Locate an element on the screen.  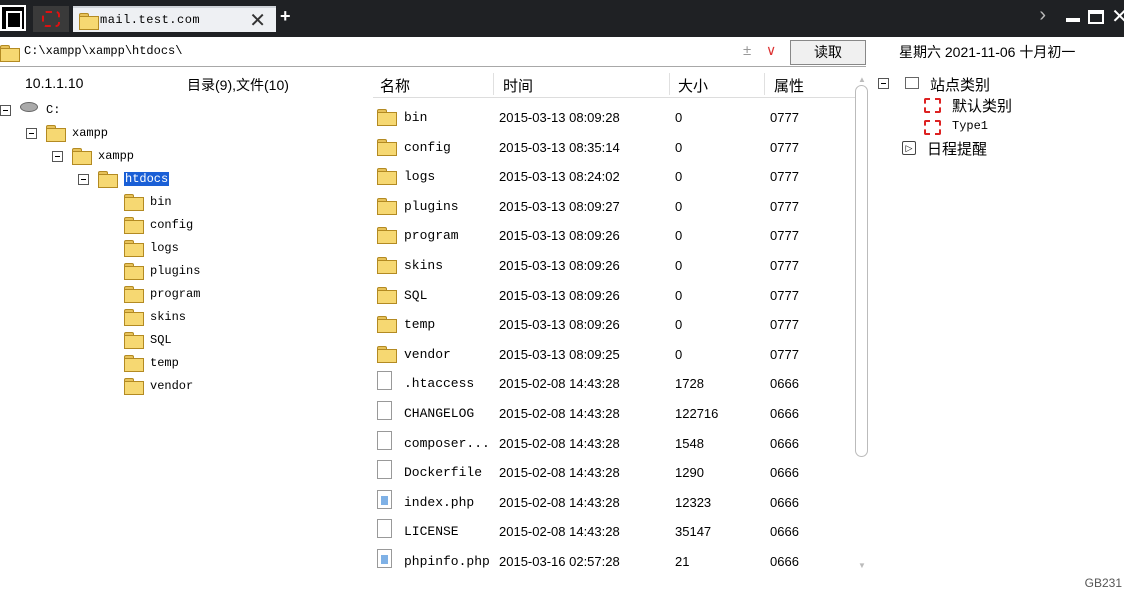
maximize-button is located at coordinates (1096, 17).